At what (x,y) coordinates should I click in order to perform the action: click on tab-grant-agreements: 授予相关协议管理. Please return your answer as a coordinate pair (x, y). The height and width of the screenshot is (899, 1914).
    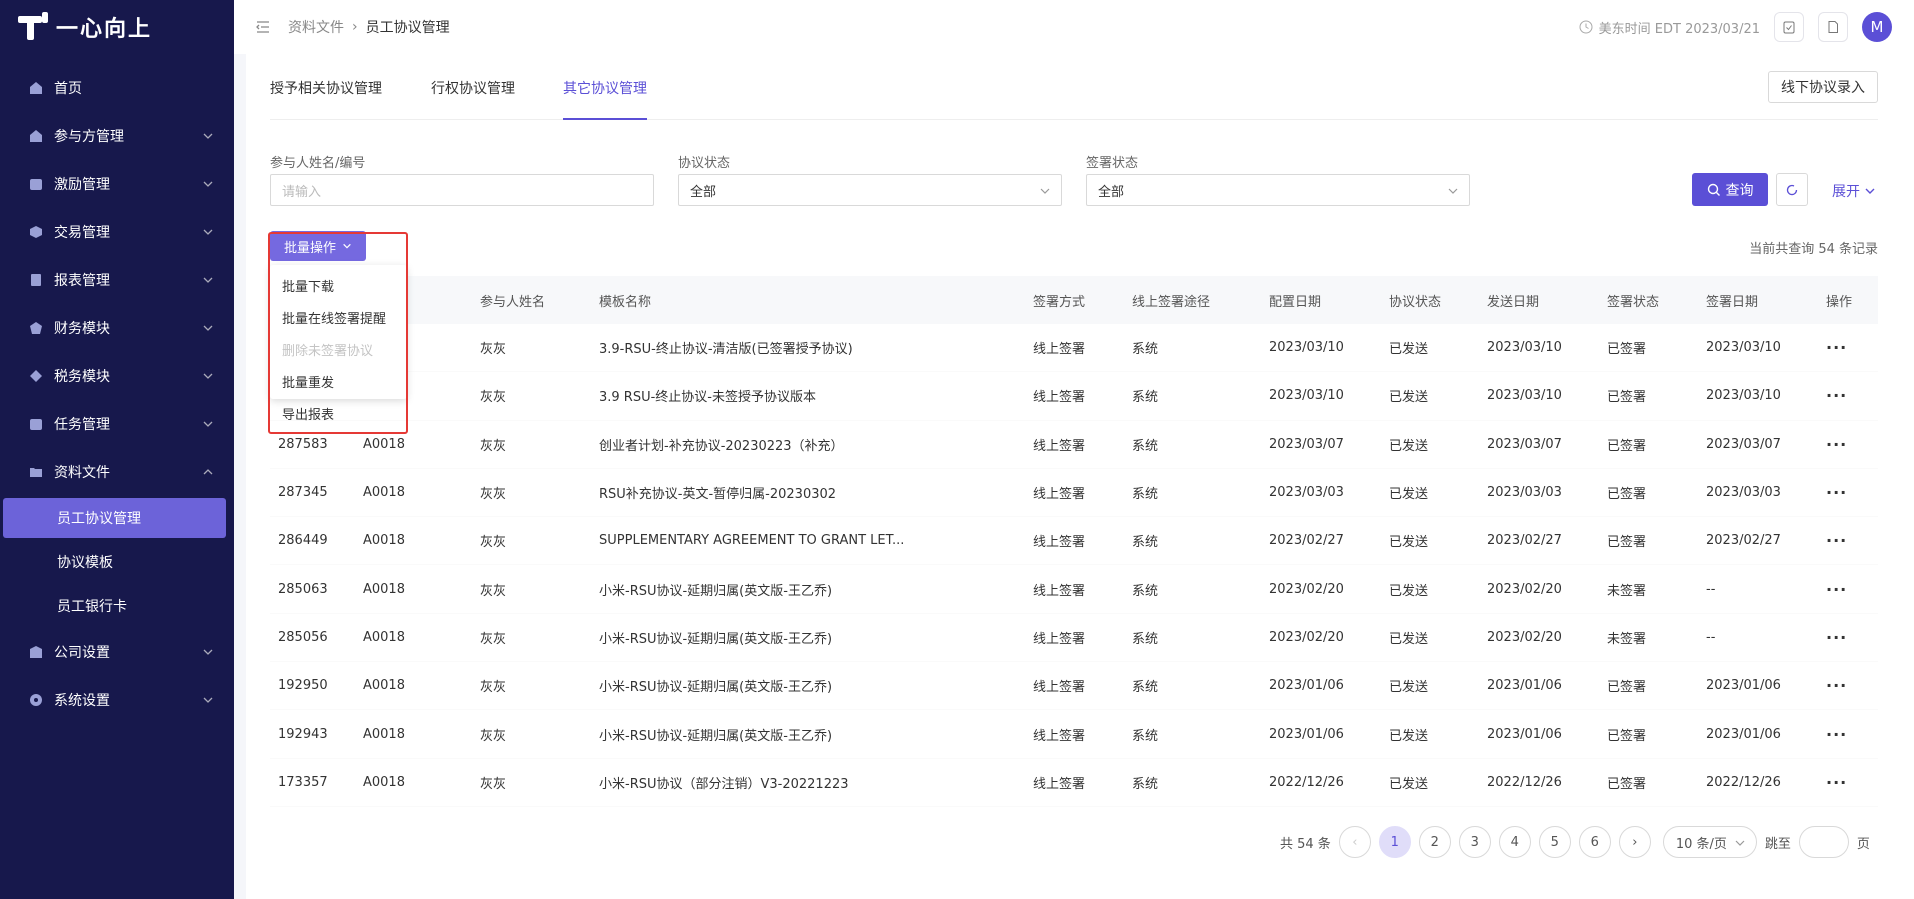
    Looking at the image, I should click on (326, 98).